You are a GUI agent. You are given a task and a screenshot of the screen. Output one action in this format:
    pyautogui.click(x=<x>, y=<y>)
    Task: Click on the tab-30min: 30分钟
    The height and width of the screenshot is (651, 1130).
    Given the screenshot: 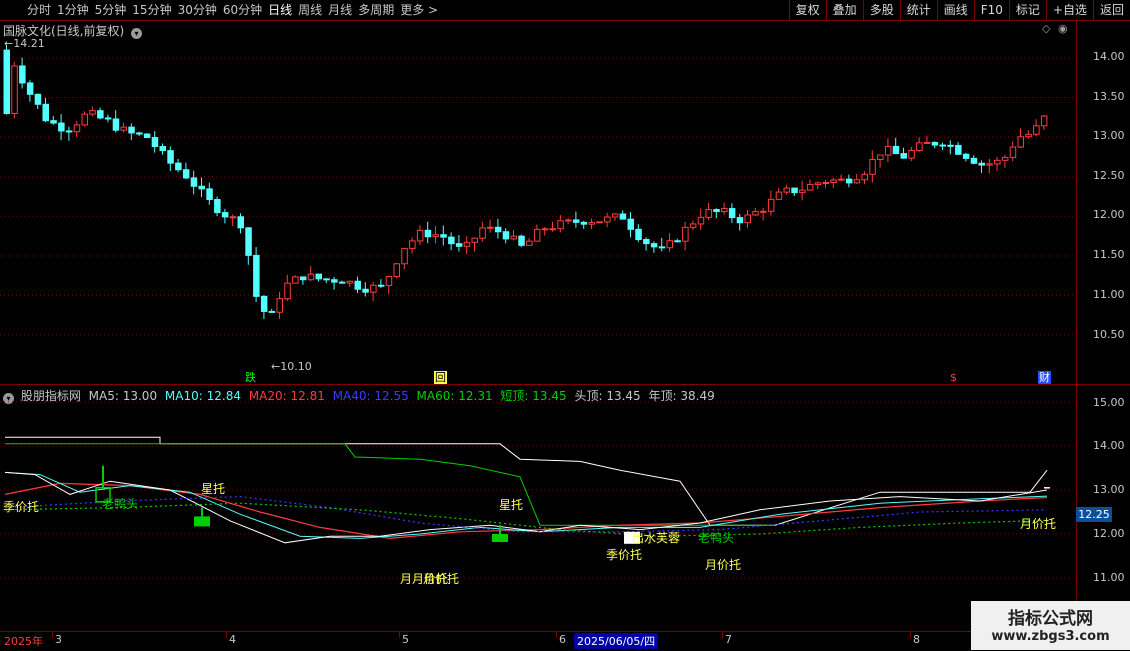 What is the action you would take?
    pyautogui.click(x=197, y=10)
    